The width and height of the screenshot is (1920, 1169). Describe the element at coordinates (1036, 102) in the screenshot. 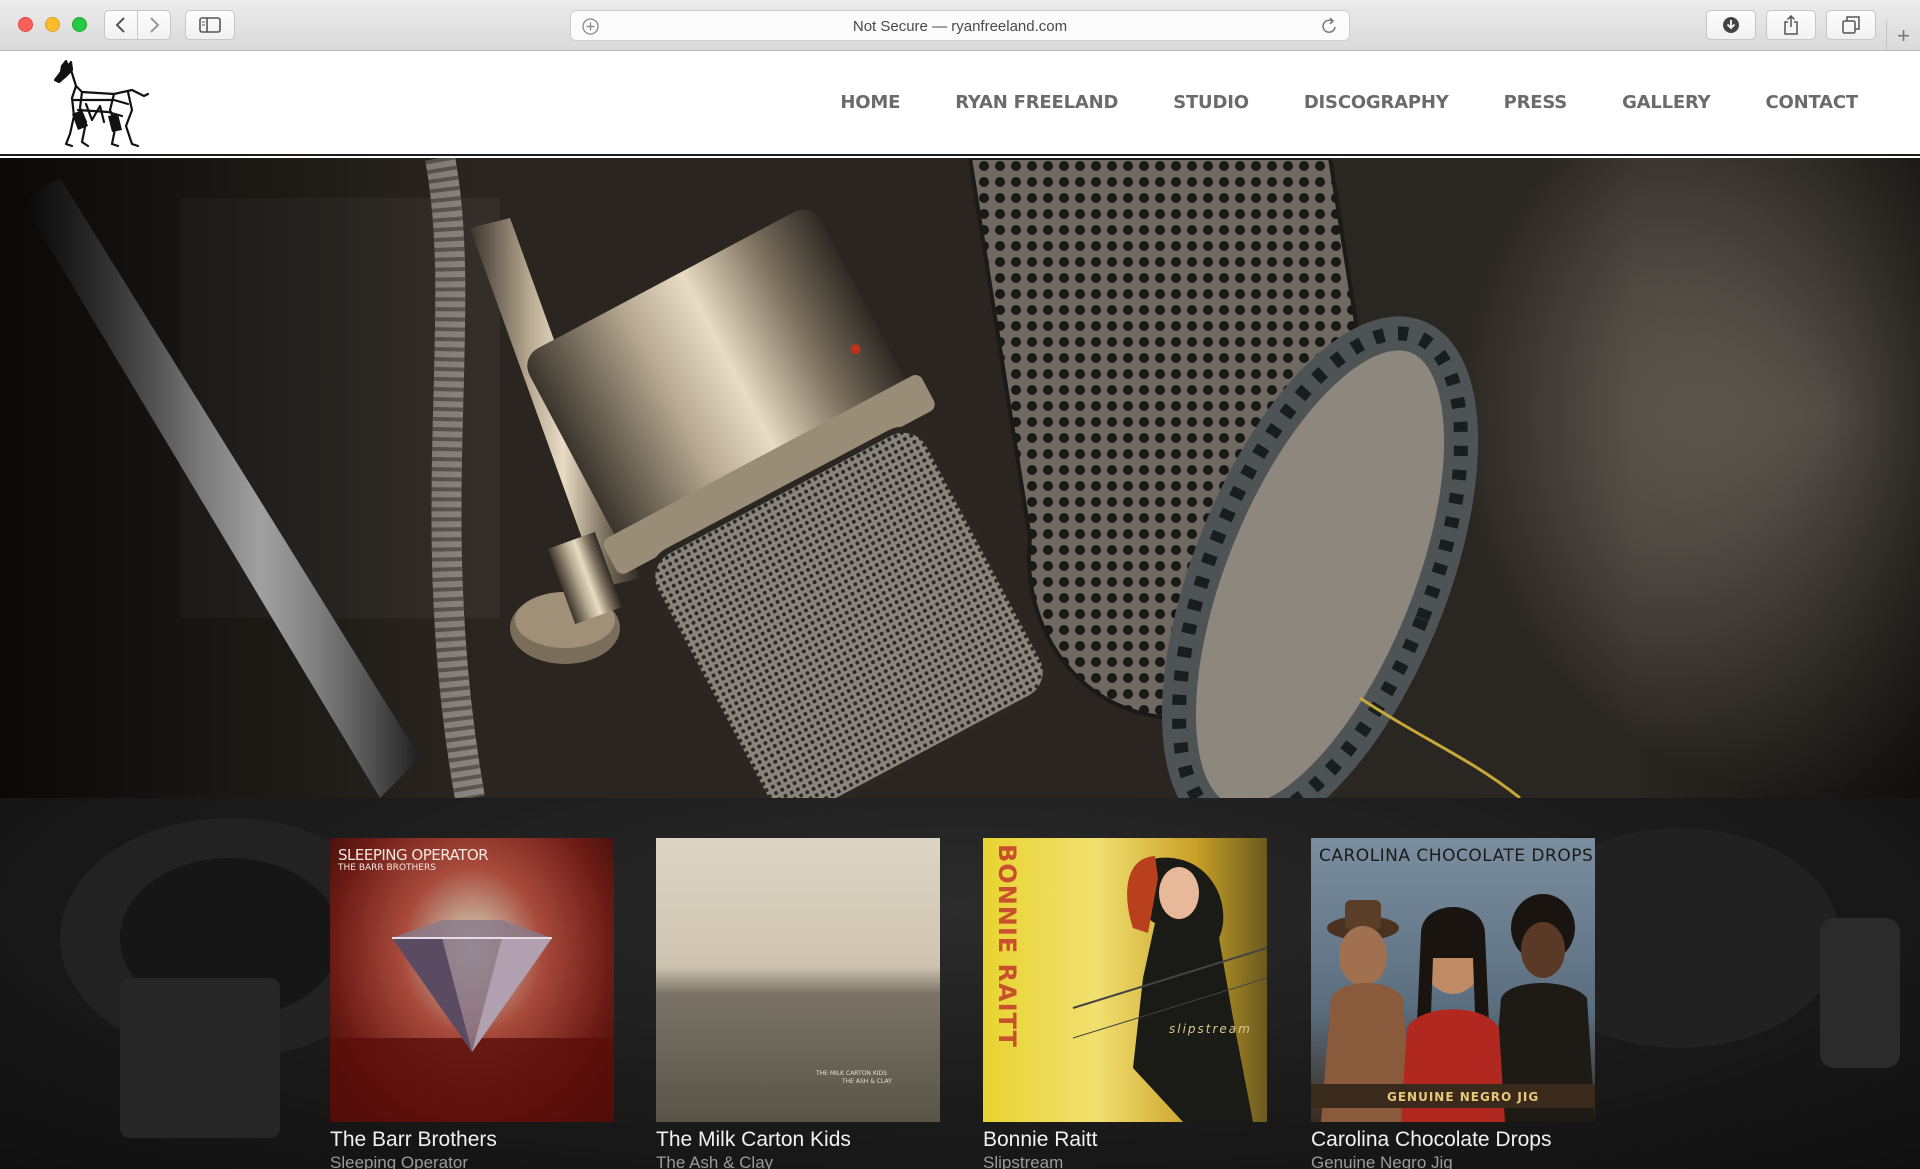

I see `nav-ryan-freeland: RYAN FREELAND` at that location.